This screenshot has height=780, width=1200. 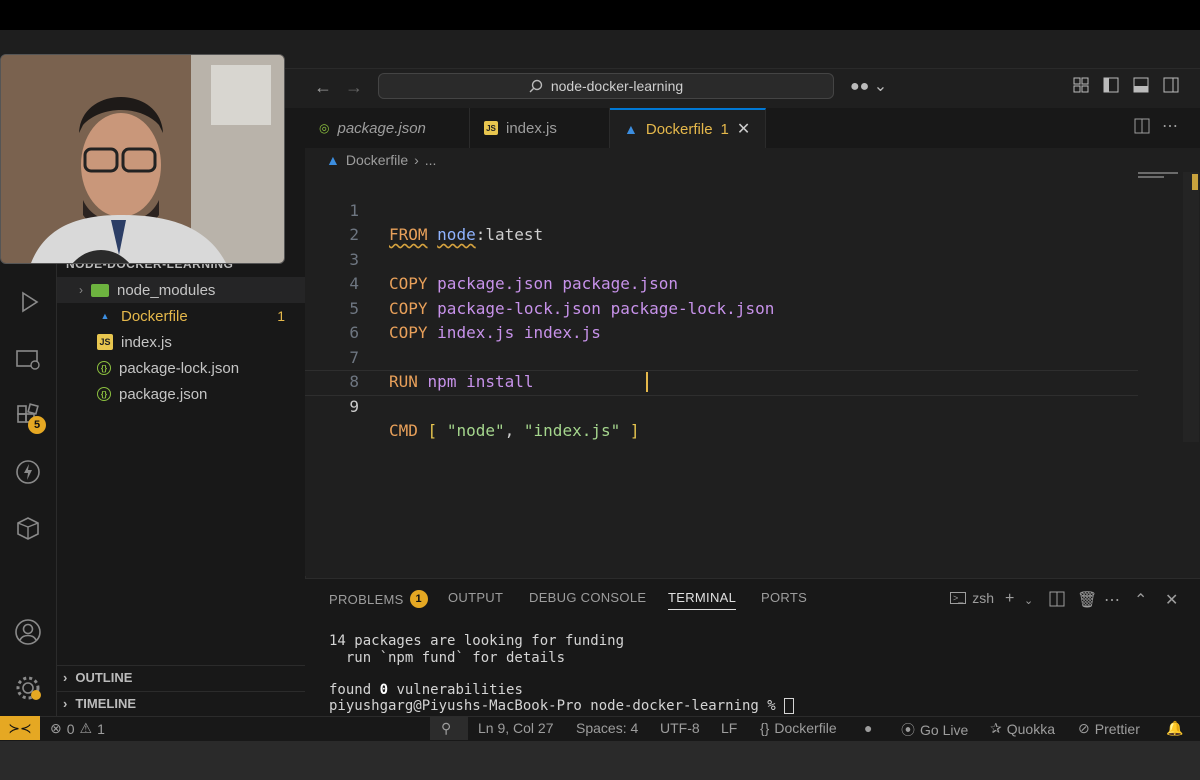 I want to click on tree-item-label: index.js, so click(x=146, y=342).